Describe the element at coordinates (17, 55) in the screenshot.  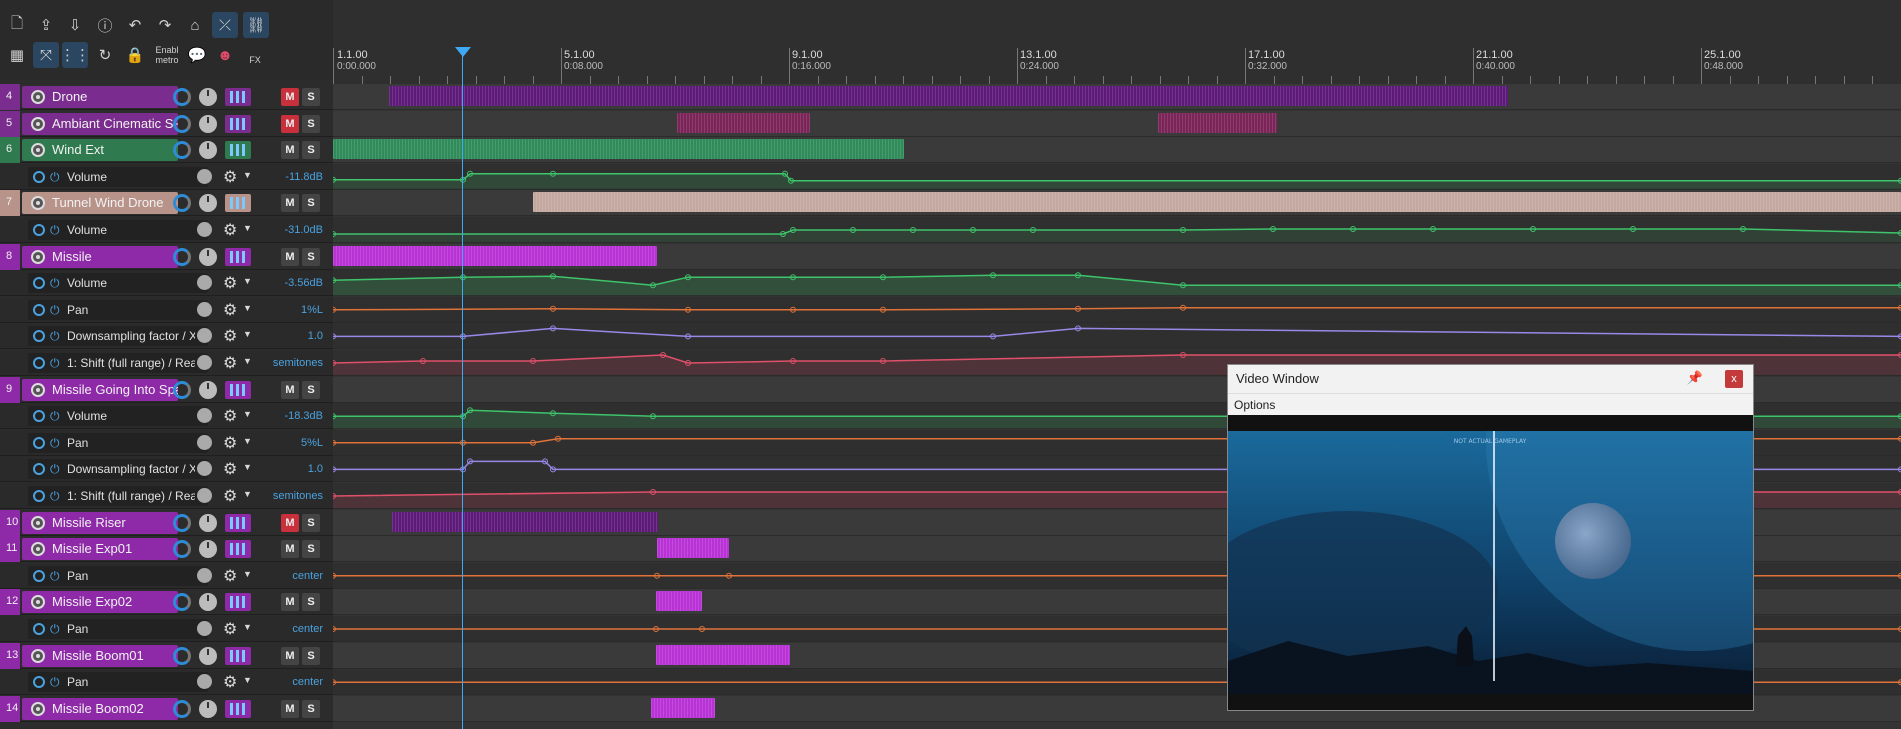
I see `grid-view-icon: ▦` at that location.